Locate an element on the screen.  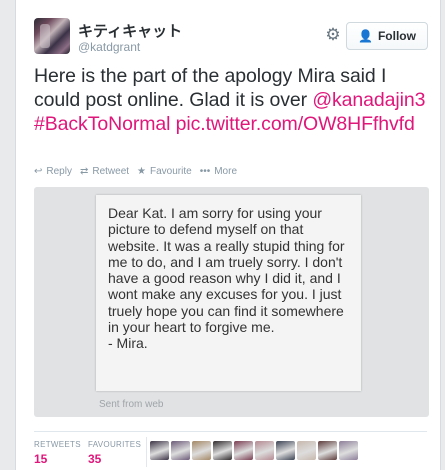
reply-icon: ↩ is located at coordinates (38, 171).